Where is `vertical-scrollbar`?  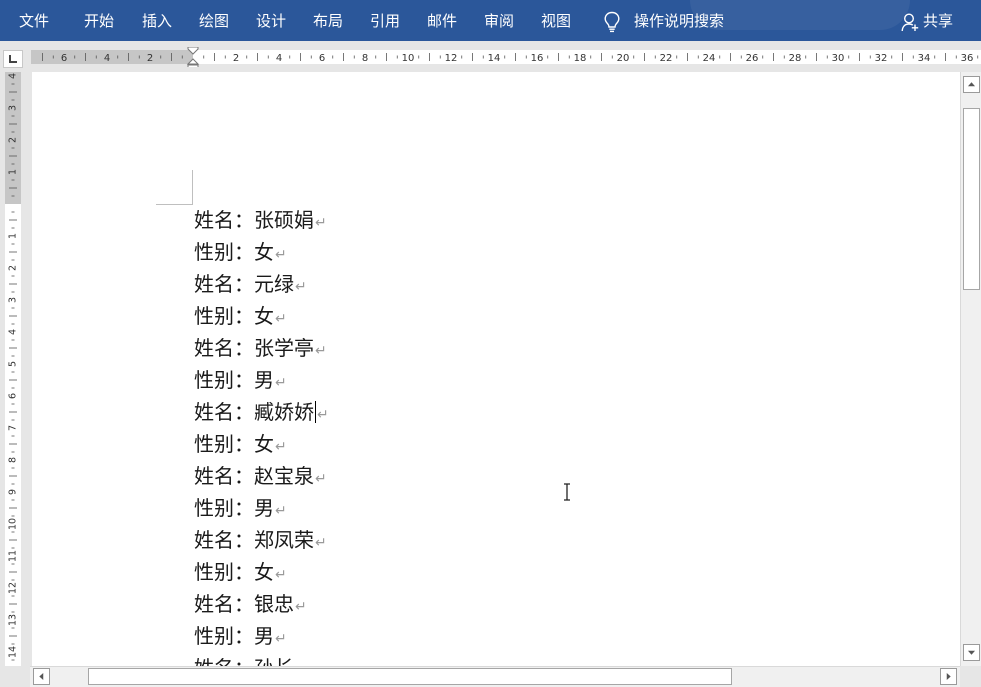 vertical-scrollbar is located at coordinates (970, 369).